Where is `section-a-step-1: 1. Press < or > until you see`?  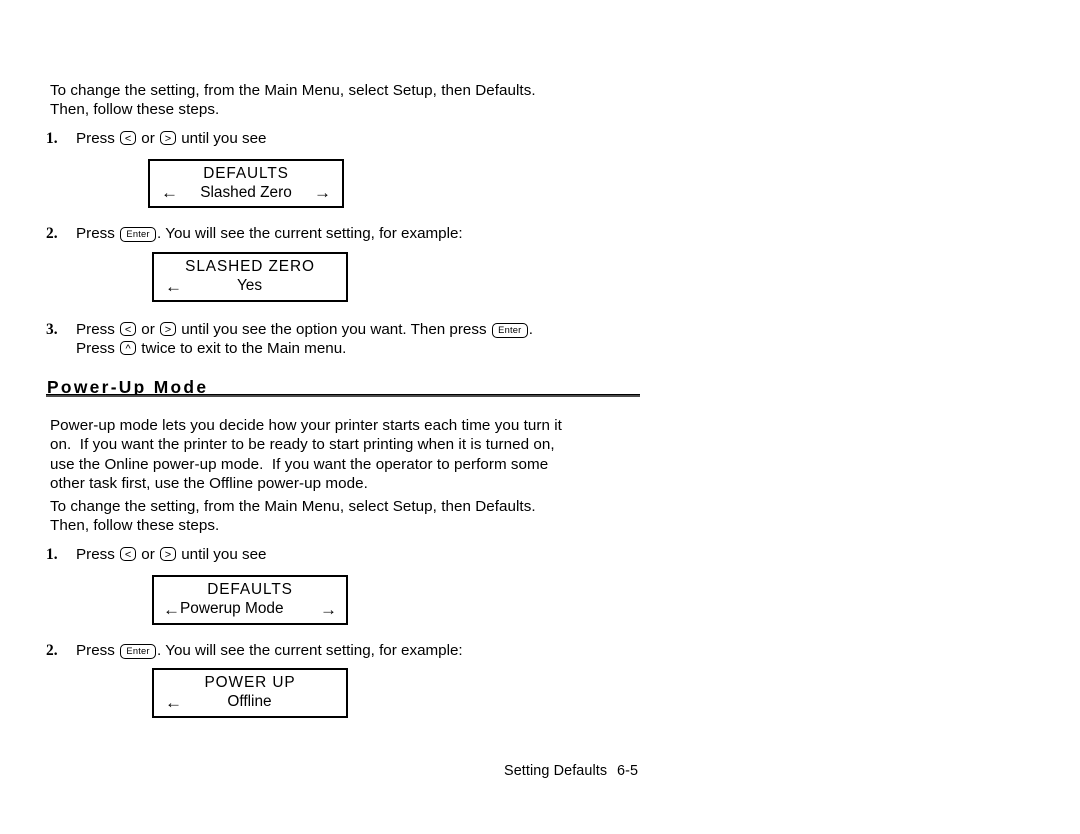
section-a-step-1: 1. Press < or > until you see is located at coordinates (326, 138).